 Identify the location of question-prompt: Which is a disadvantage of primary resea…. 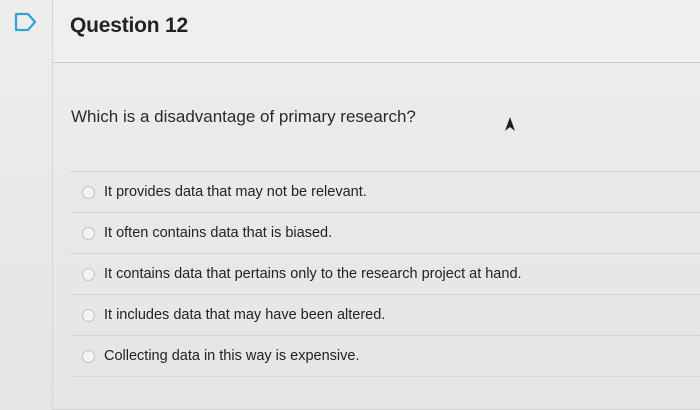
(243, 116).